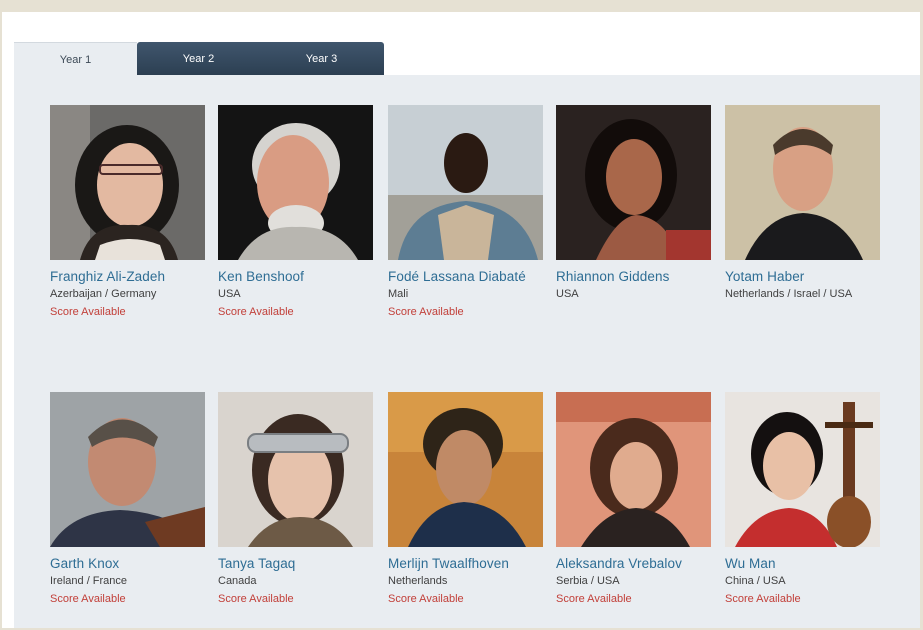 The image size is (923, 630). What do you see at coordinates (237, 581) in the screenshot?
I see `composer-country: Canada` at bounding box center [237, 581].